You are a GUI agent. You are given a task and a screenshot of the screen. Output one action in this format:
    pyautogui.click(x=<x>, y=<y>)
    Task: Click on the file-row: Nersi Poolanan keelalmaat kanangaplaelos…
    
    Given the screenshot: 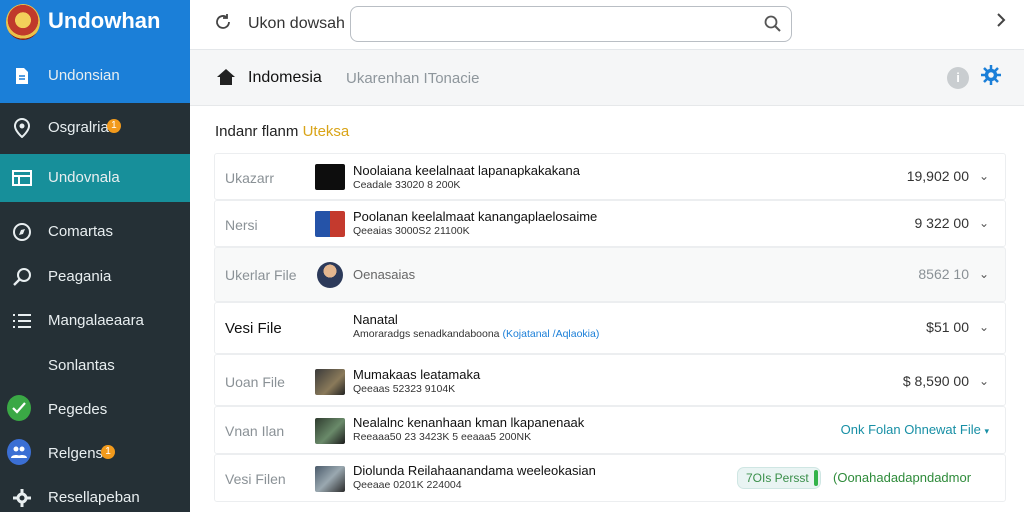 What is the action you would take?
    pyautogui.click(x=610, y=223)
    